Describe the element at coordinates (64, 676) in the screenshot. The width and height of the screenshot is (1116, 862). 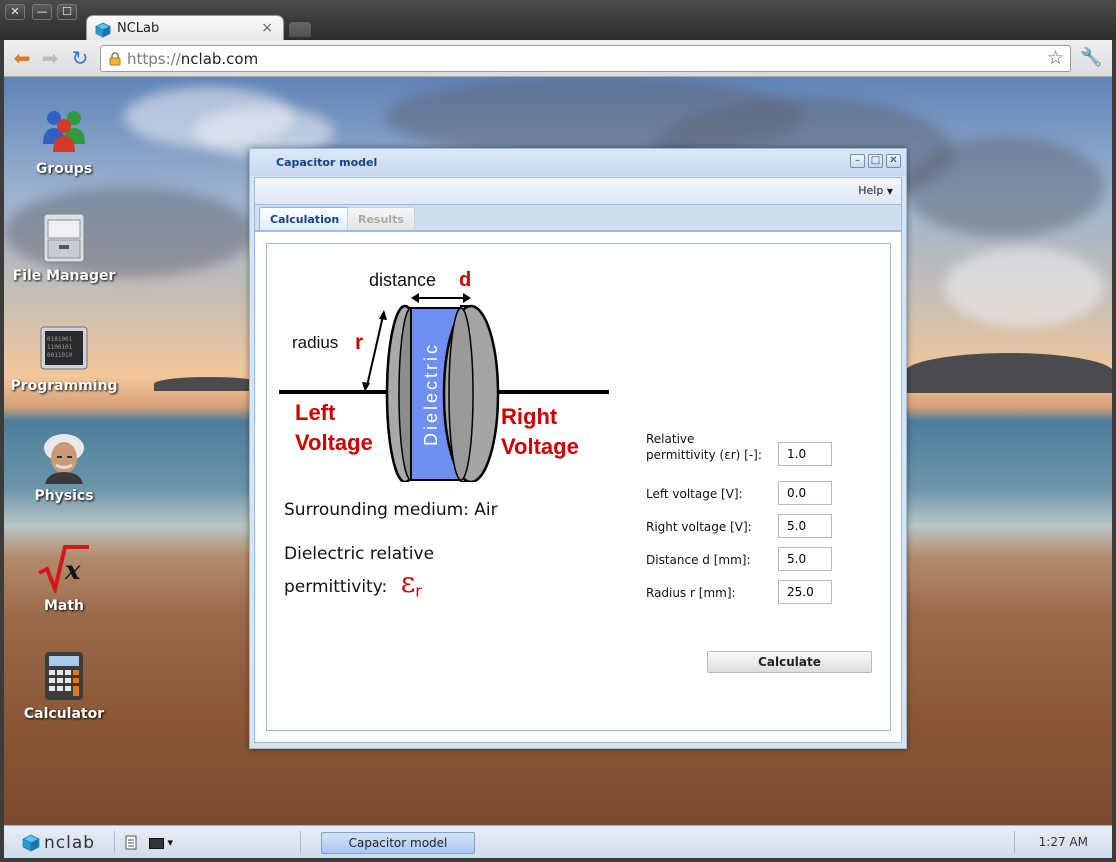
I see `calculator-icon` at that location.